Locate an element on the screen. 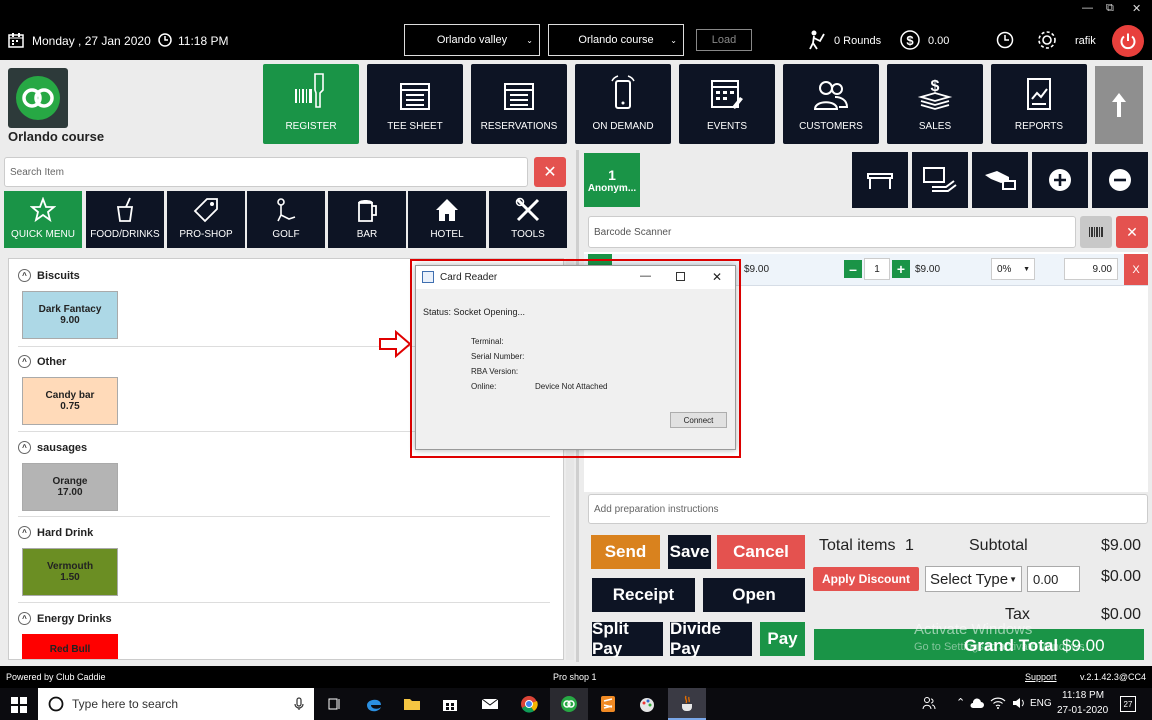 The image size is (1152, 720). power-button is located at coordinates (1128, 41).